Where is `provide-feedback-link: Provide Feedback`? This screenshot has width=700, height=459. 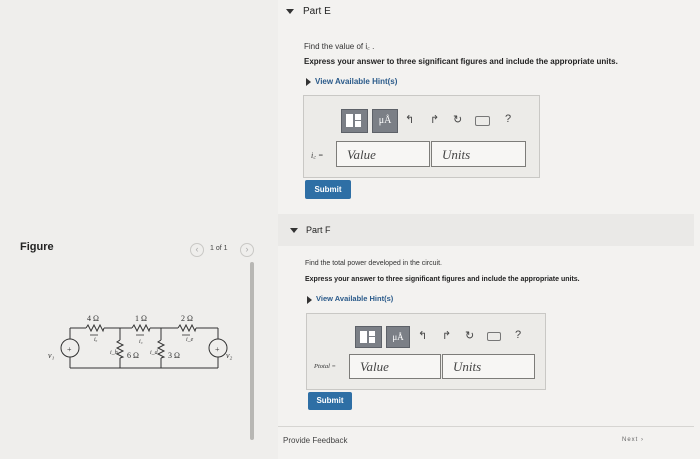 provide-feedback-link: Provide Feedback is located at coordinates (315, 440).